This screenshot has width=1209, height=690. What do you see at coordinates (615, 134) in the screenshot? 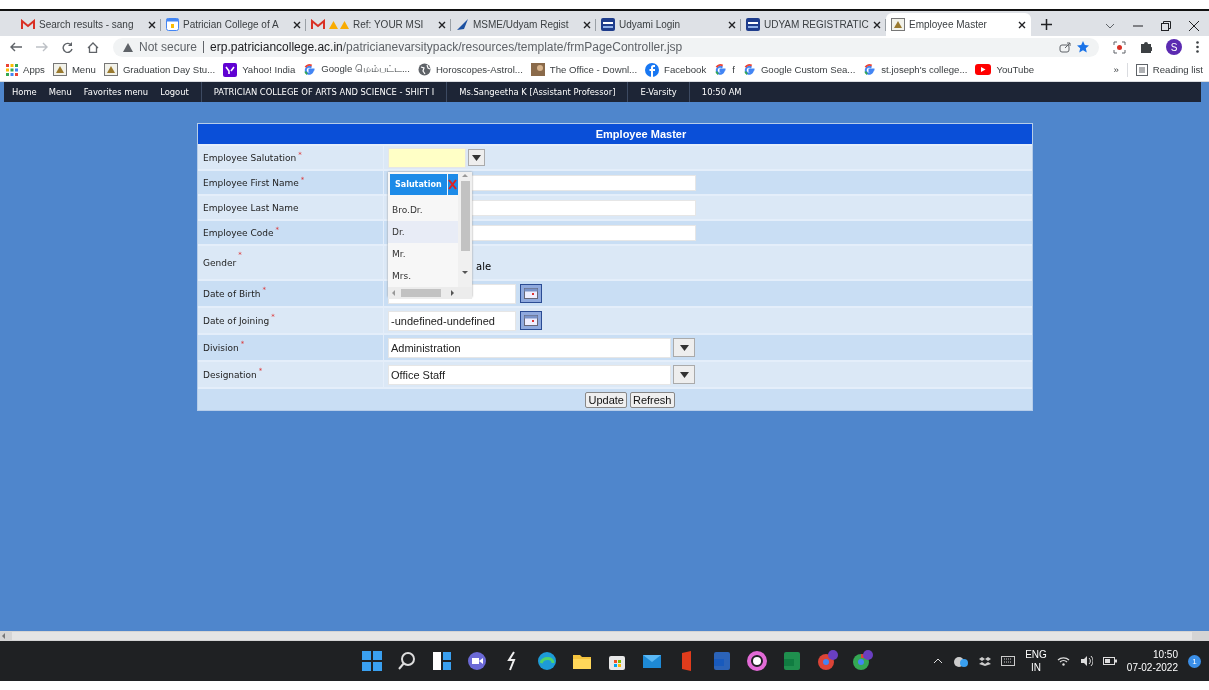
I see `form-title-bar: Employee Master` at bounding box center [615, 134].